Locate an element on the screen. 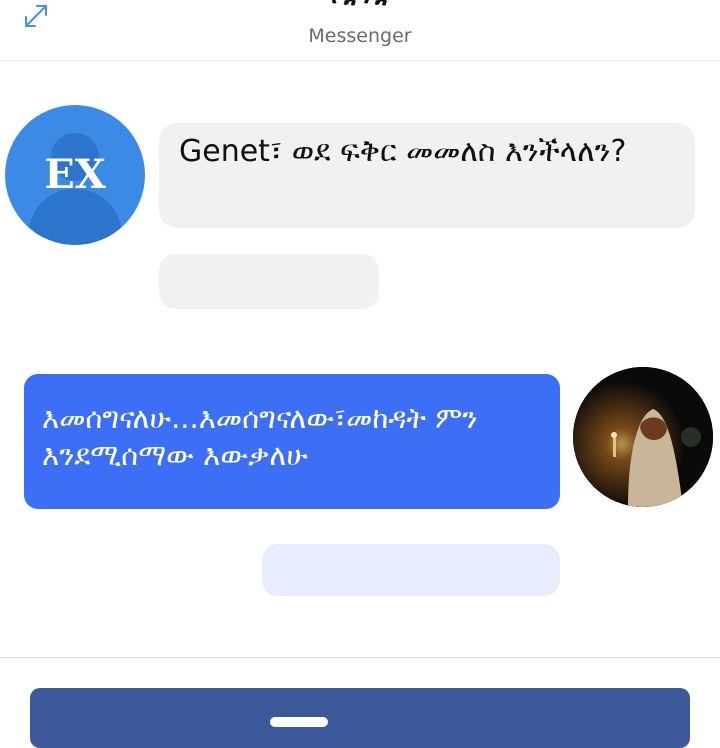  chat-title: የቋንቋ is located at coordinates (360, 5).